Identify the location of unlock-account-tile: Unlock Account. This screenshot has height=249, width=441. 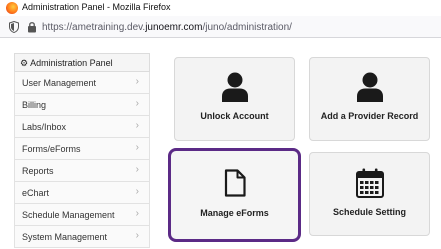
(234, 99).